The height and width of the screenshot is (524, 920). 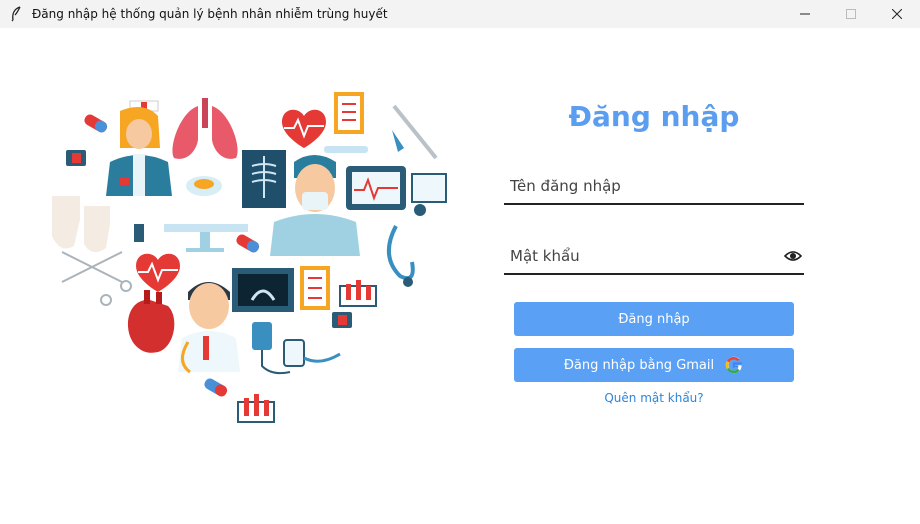 I want to click on window-controls, so click(x=851, y=14).